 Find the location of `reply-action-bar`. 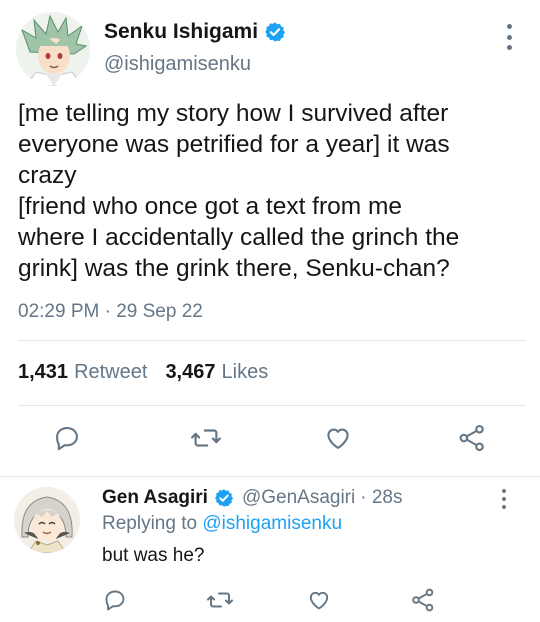

reply-action-bar is located at coordinates (270, 600).